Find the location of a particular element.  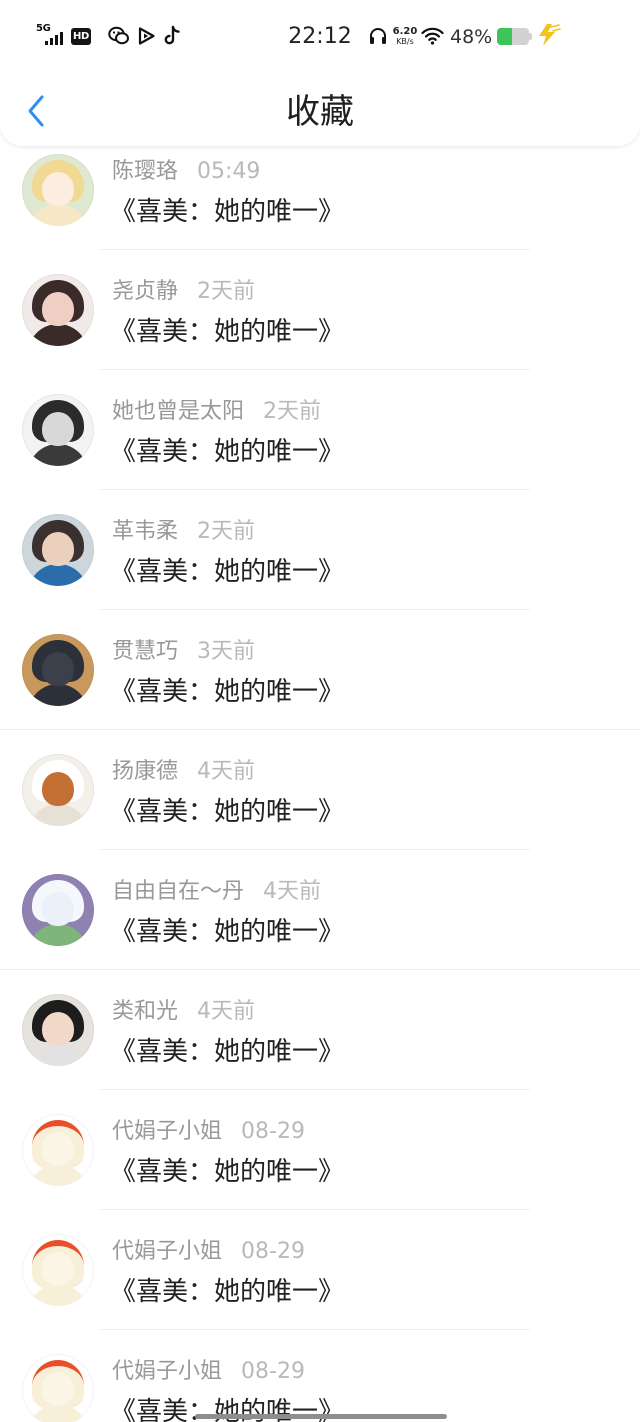

favorite-item: 贯慧巧 3天前 《喜美：她的唯一》 is located at coordinates (320, 670).